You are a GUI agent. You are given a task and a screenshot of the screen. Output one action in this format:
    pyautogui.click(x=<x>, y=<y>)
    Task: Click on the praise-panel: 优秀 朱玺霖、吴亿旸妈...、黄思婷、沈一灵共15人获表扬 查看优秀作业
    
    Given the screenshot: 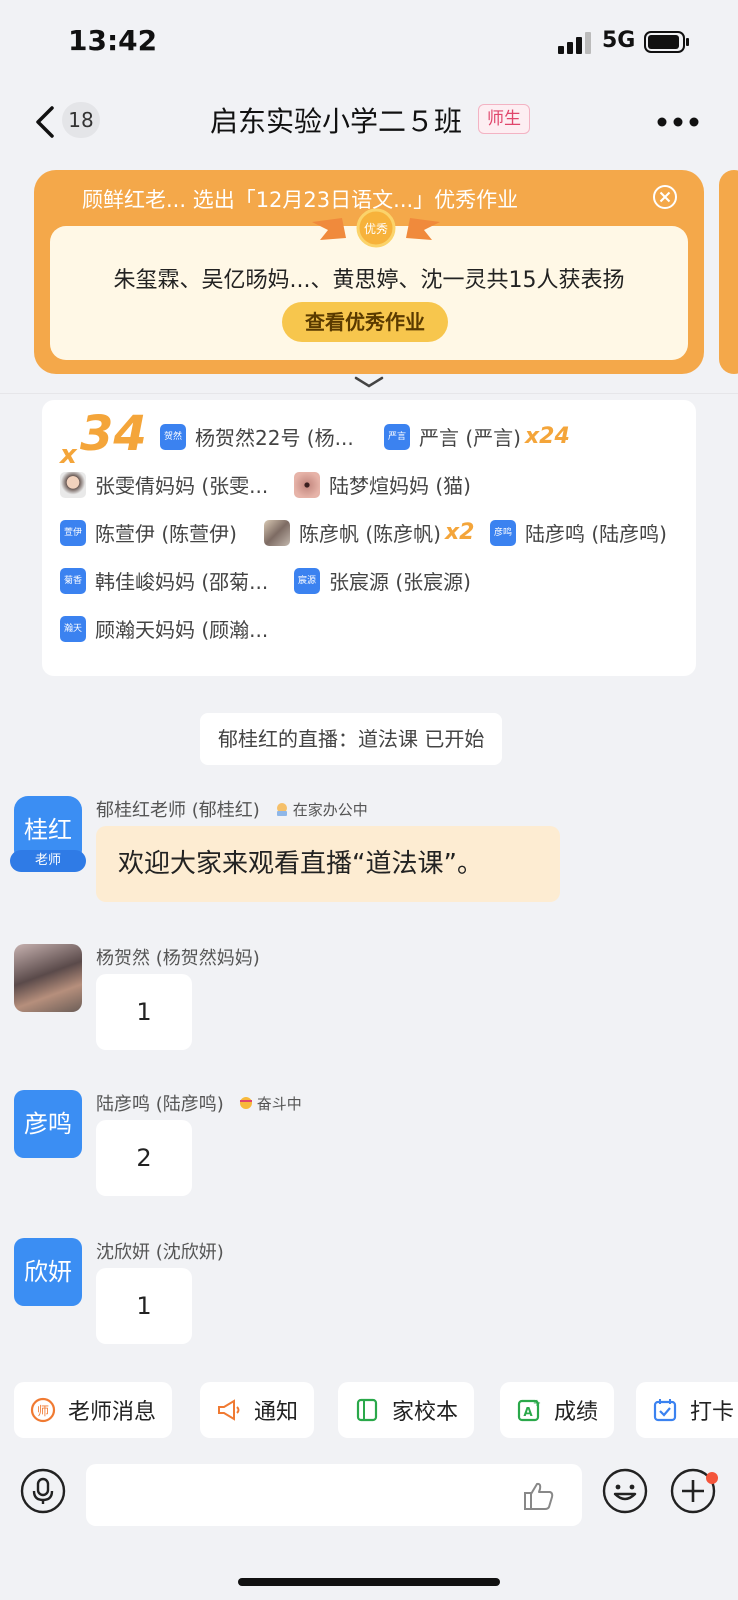 What is the action you would take?
    pyautogui.click(x=369, y=284)
    